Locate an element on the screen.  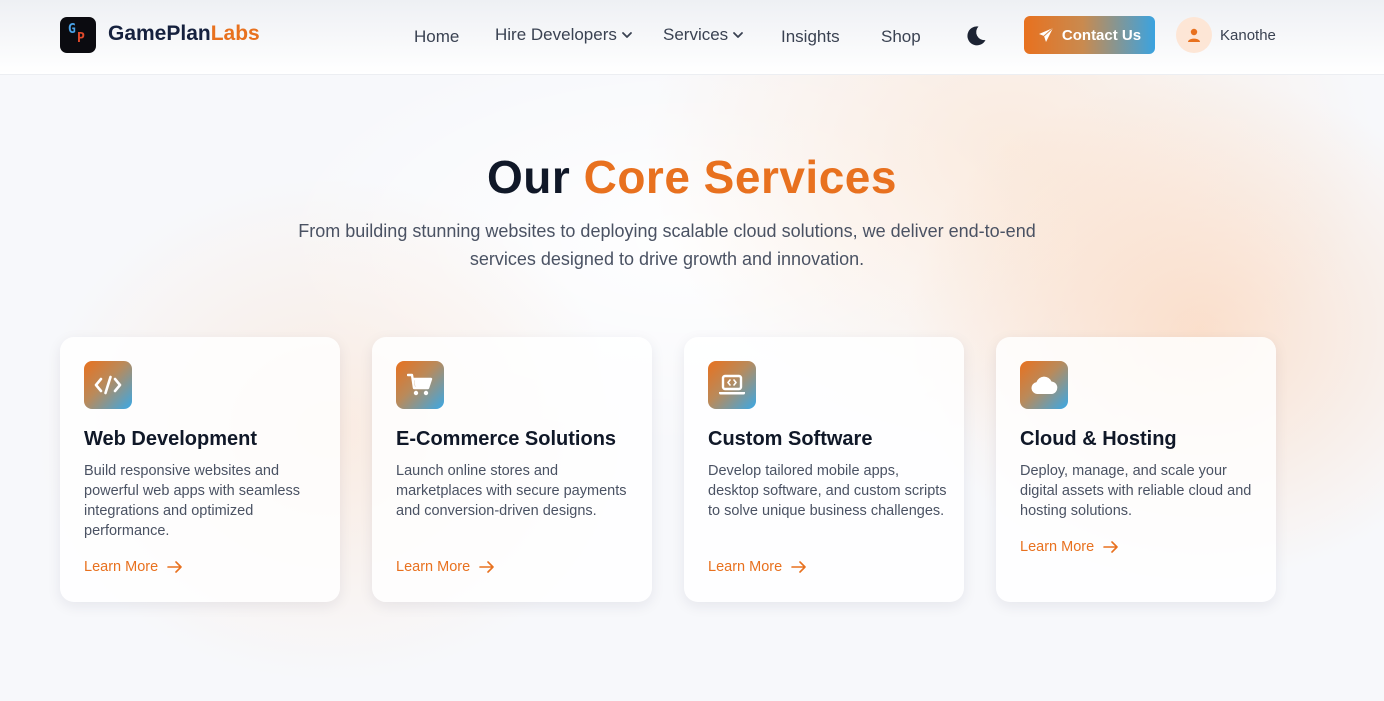
avatar is located at coordinates (1194, 35).